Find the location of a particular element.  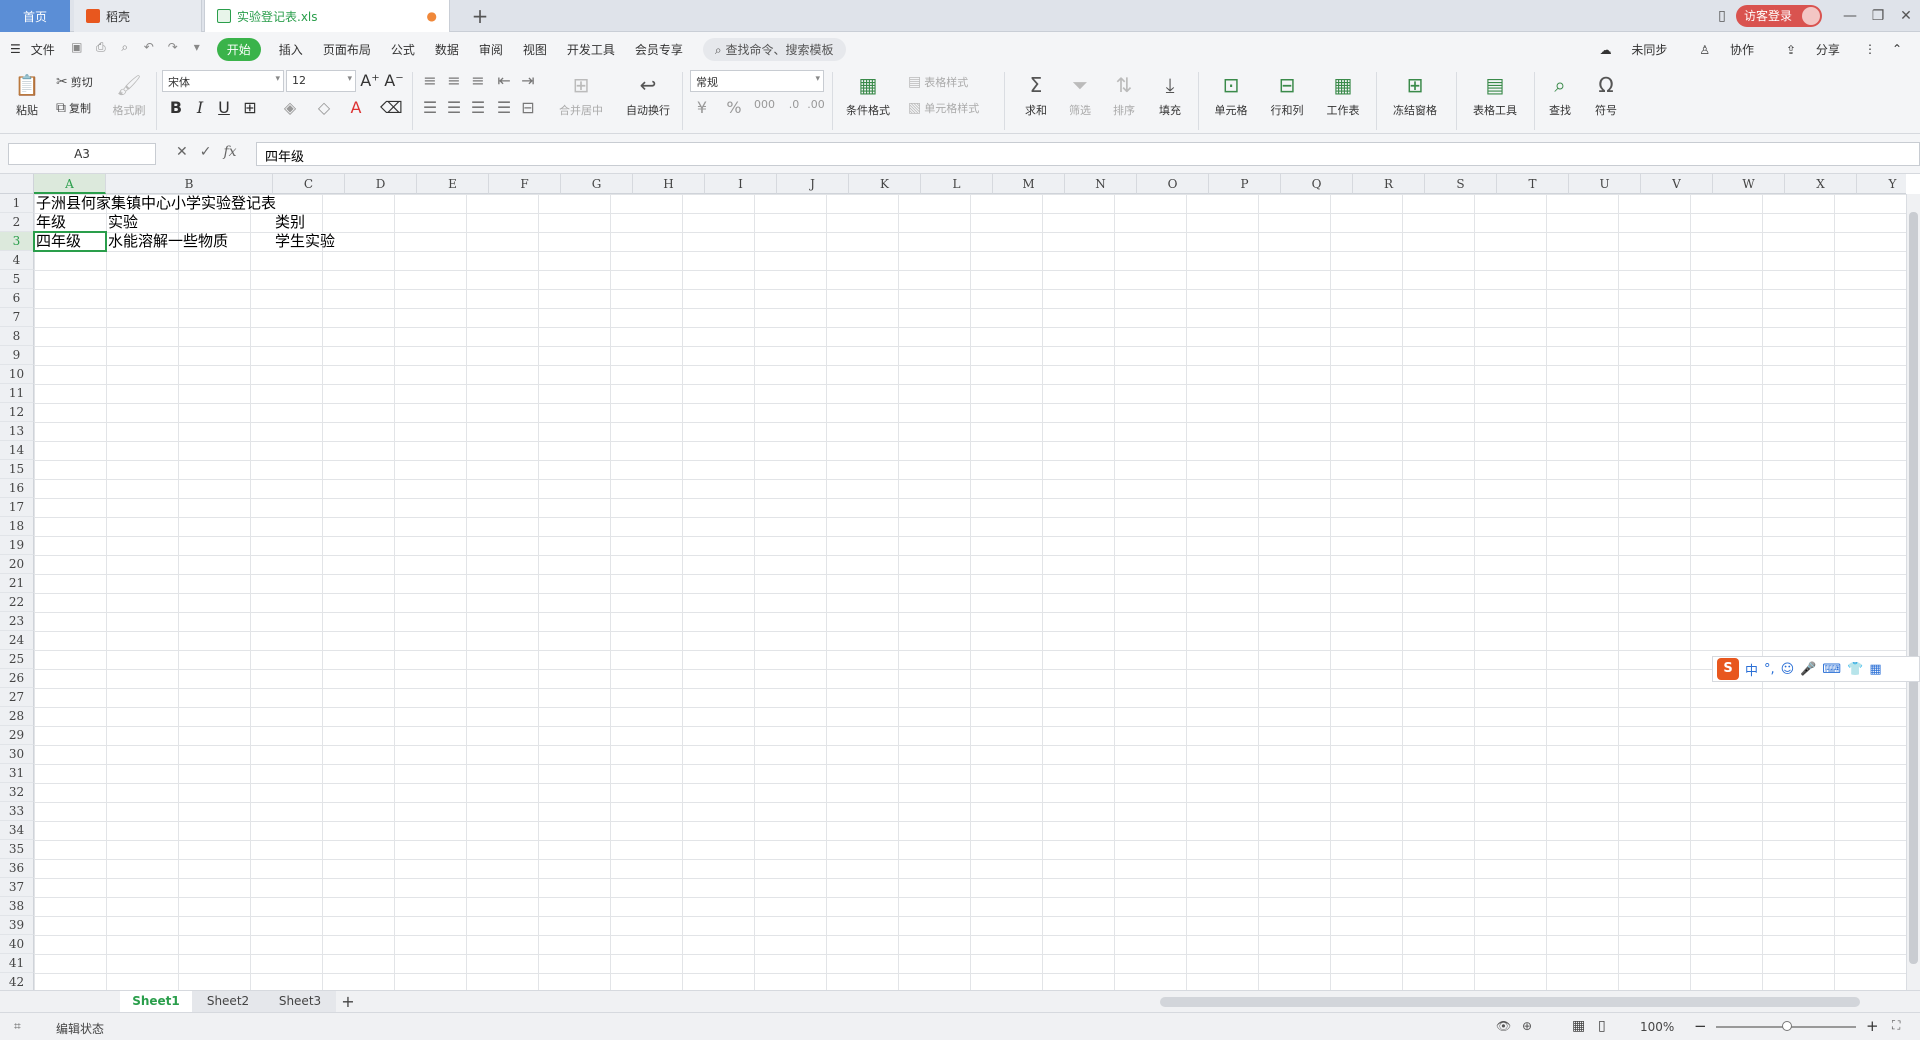

name-box: A3 is located at coordinates (82, 154).